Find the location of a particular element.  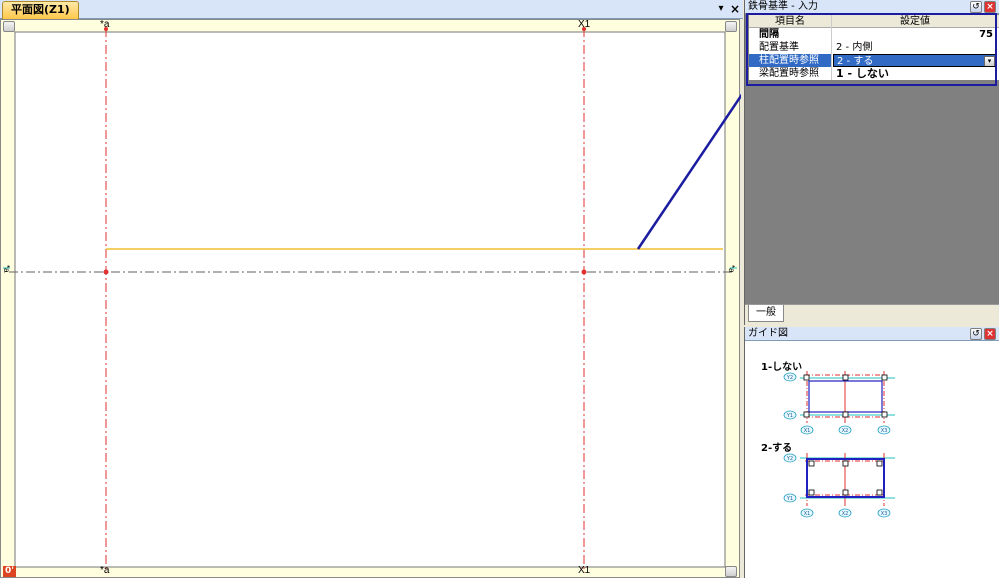

property-value: 2 - 内側 is located at coordinates (915, 47).